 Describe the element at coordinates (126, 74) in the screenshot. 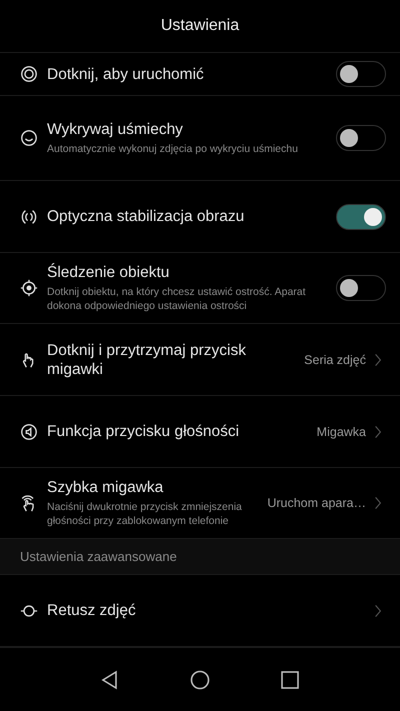

I see `setting-label: Dotknij, aby uruchomić` at that location.